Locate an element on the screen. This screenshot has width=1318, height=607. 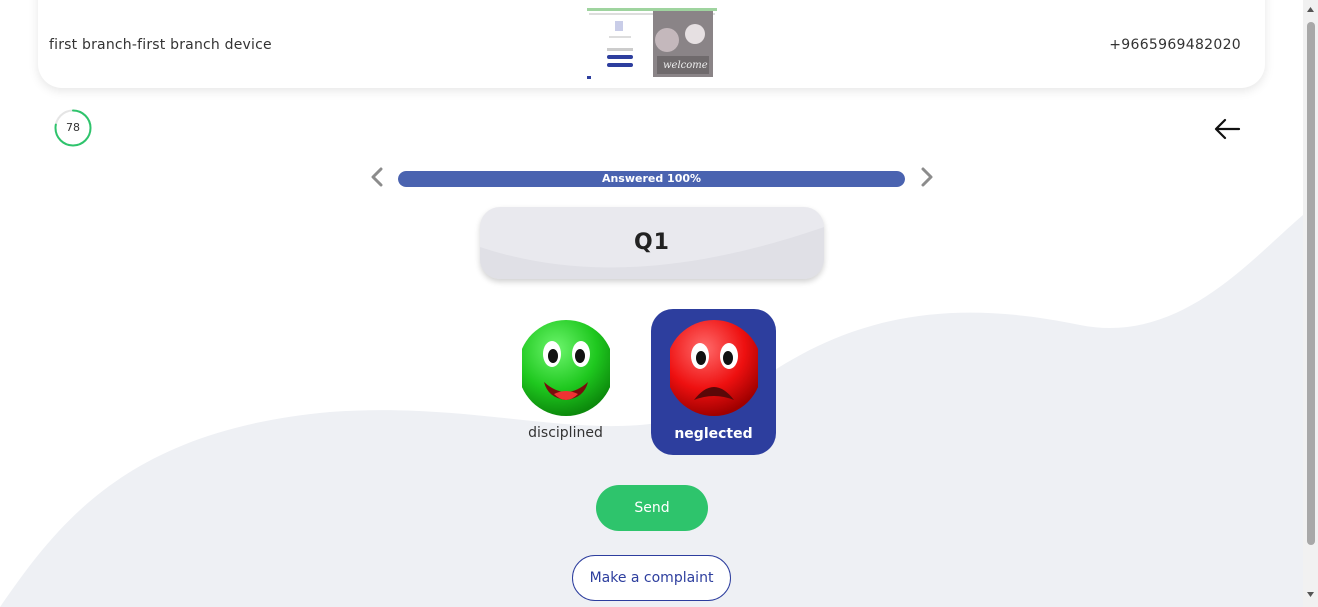
next-question-chevron-icon is located at coordinates (927, 177).